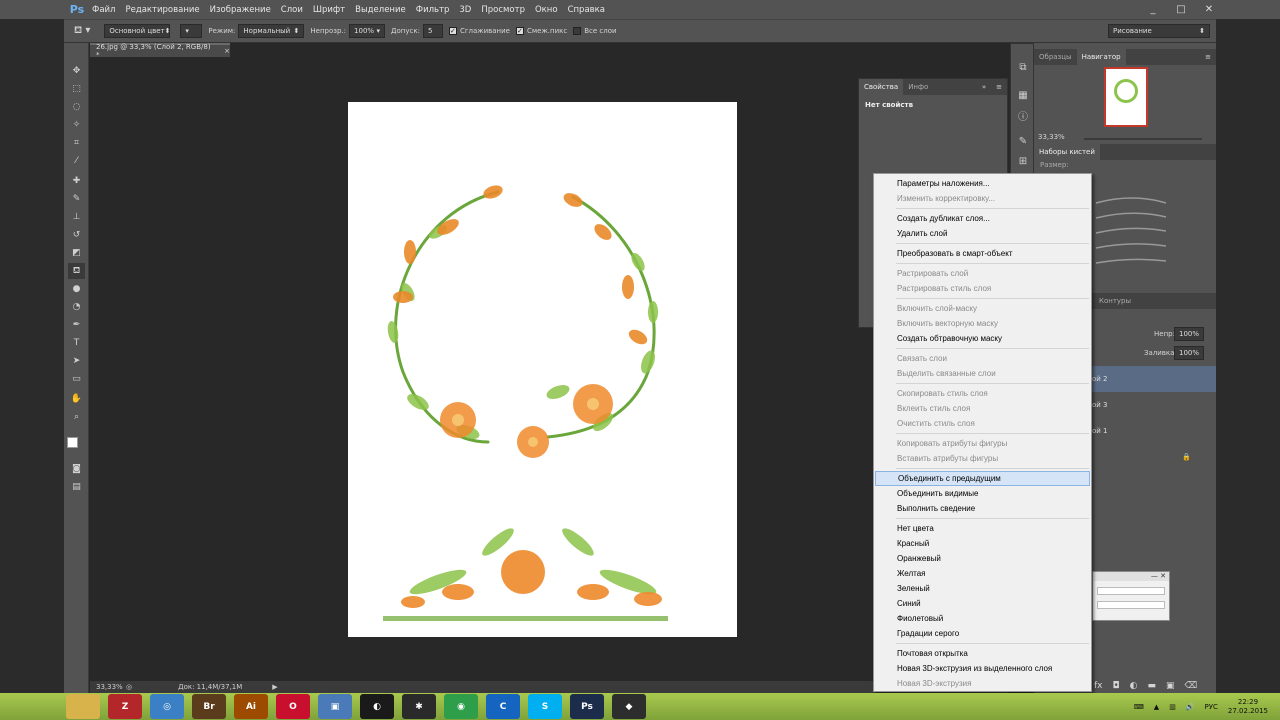 This screenshot has width=1280, height=720. What do you see at coordinates (76, 253) in the screenshot?
I see `eraser-icon: ◩` at bounding box center [76, 253].